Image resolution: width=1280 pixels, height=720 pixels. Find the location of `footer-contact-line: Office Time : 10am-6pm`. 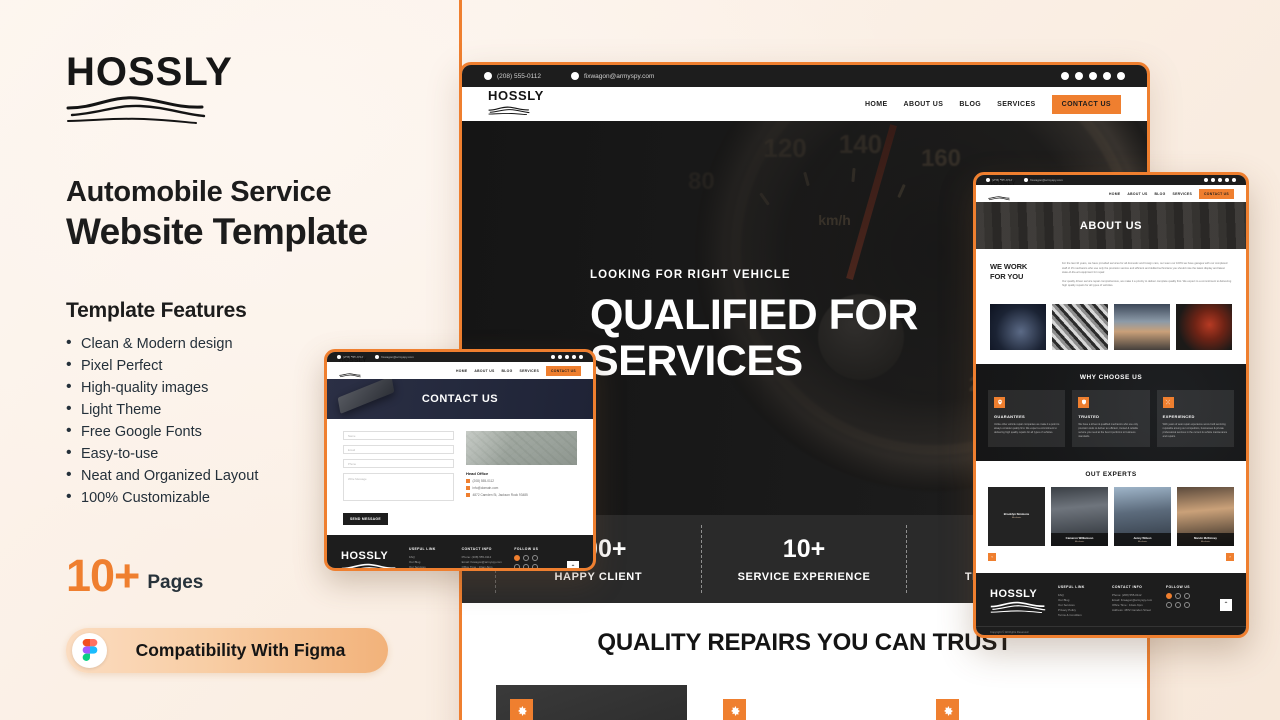

footer-contact-line: Office Time : 10am-6pm is located at coordinates (477, 567).